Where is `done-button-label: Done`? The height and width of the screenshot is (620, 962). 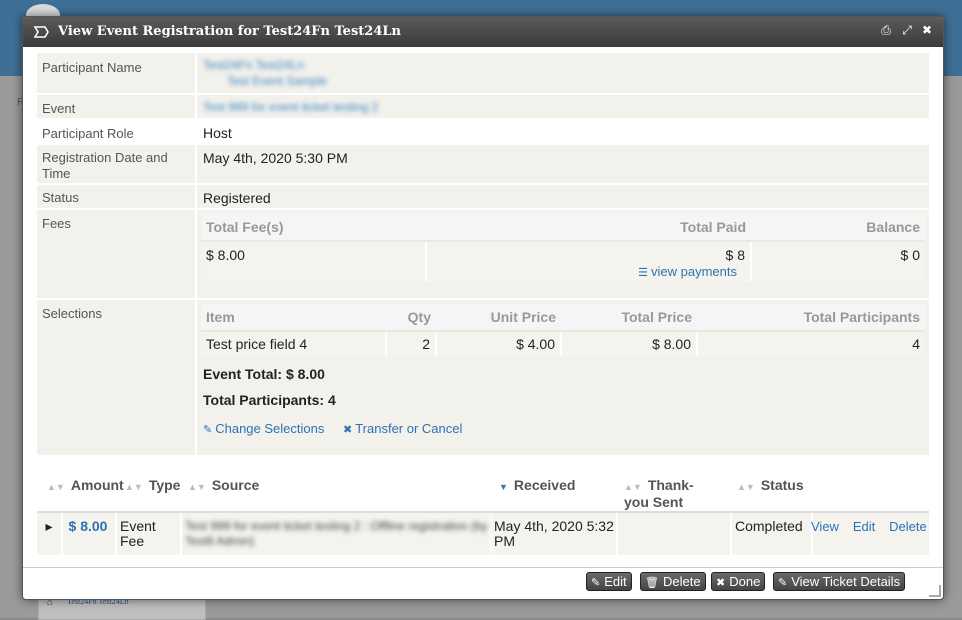
done-button-label: Done is located at coordinates (745, 581).